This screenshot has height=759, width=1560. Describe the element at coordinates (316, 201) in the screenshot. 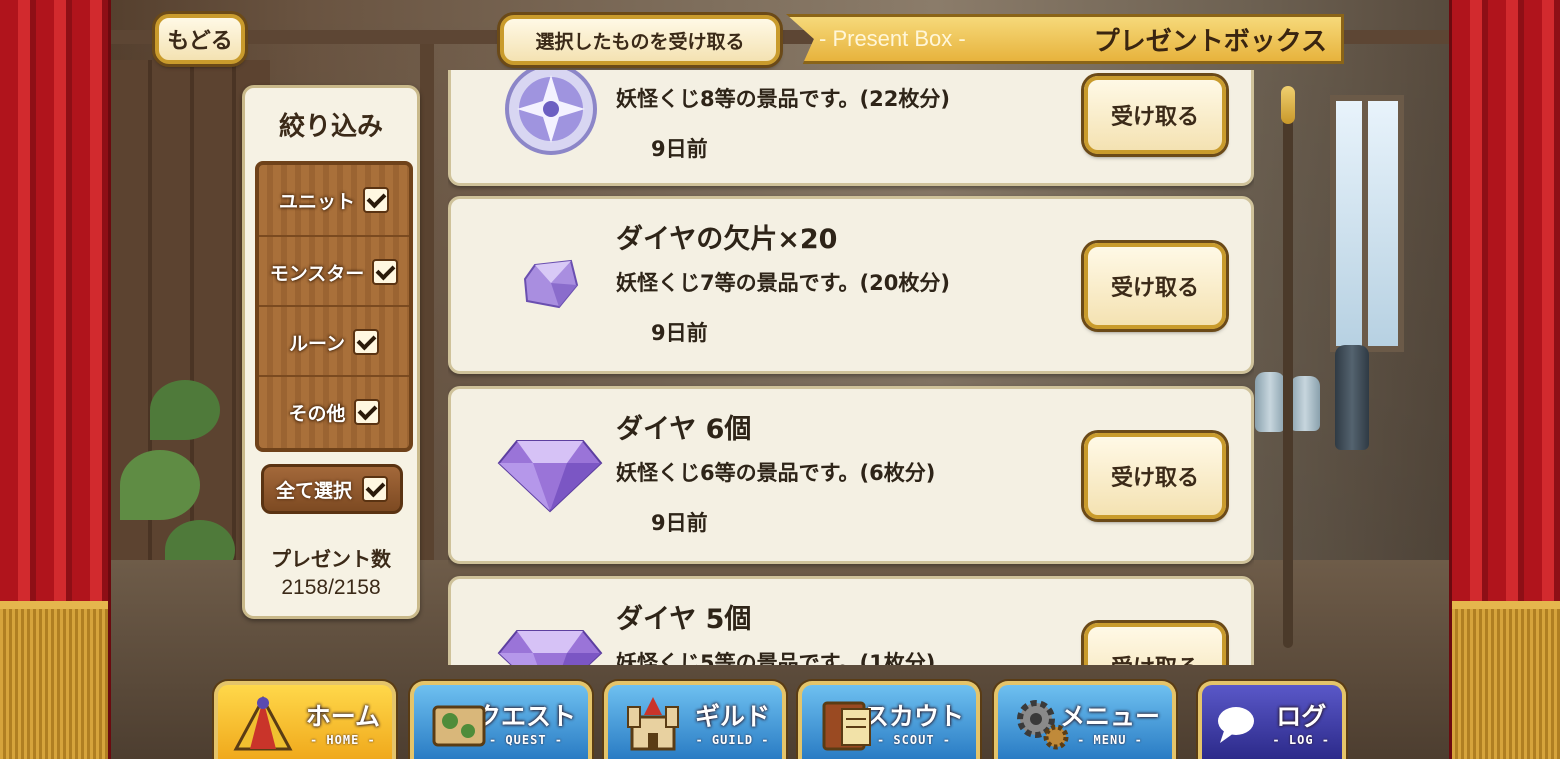

I see `filter-unit-label: ユニット` at that location.